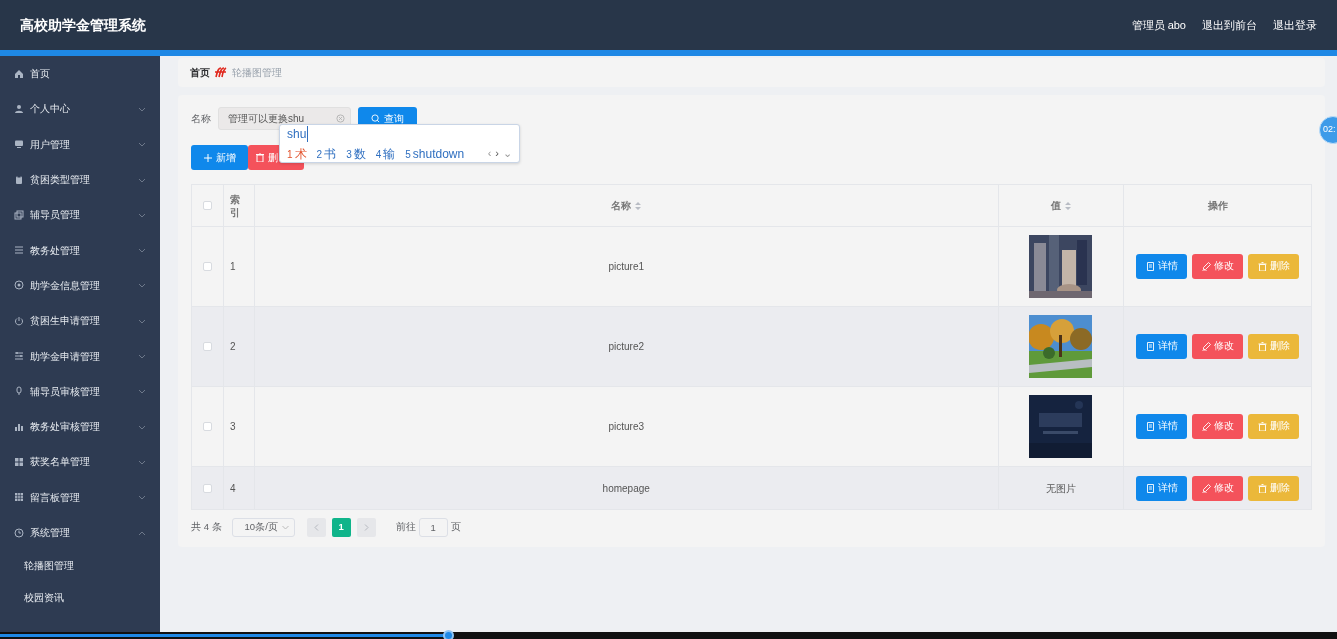 The width and height of the screenshot is (1337, 639). Describe the element at coordinates (80, 532) in the screenshot. I see `sidebar-item: 系统管理` at that location.